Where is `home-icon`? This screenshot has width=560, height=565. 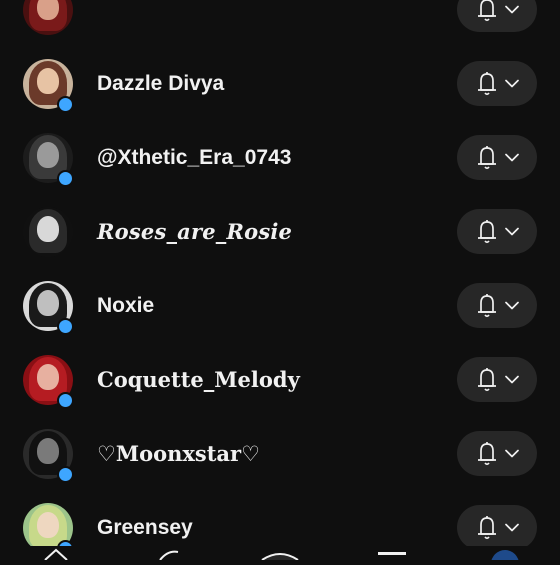 home-icon is located at coordinates (56, 554).